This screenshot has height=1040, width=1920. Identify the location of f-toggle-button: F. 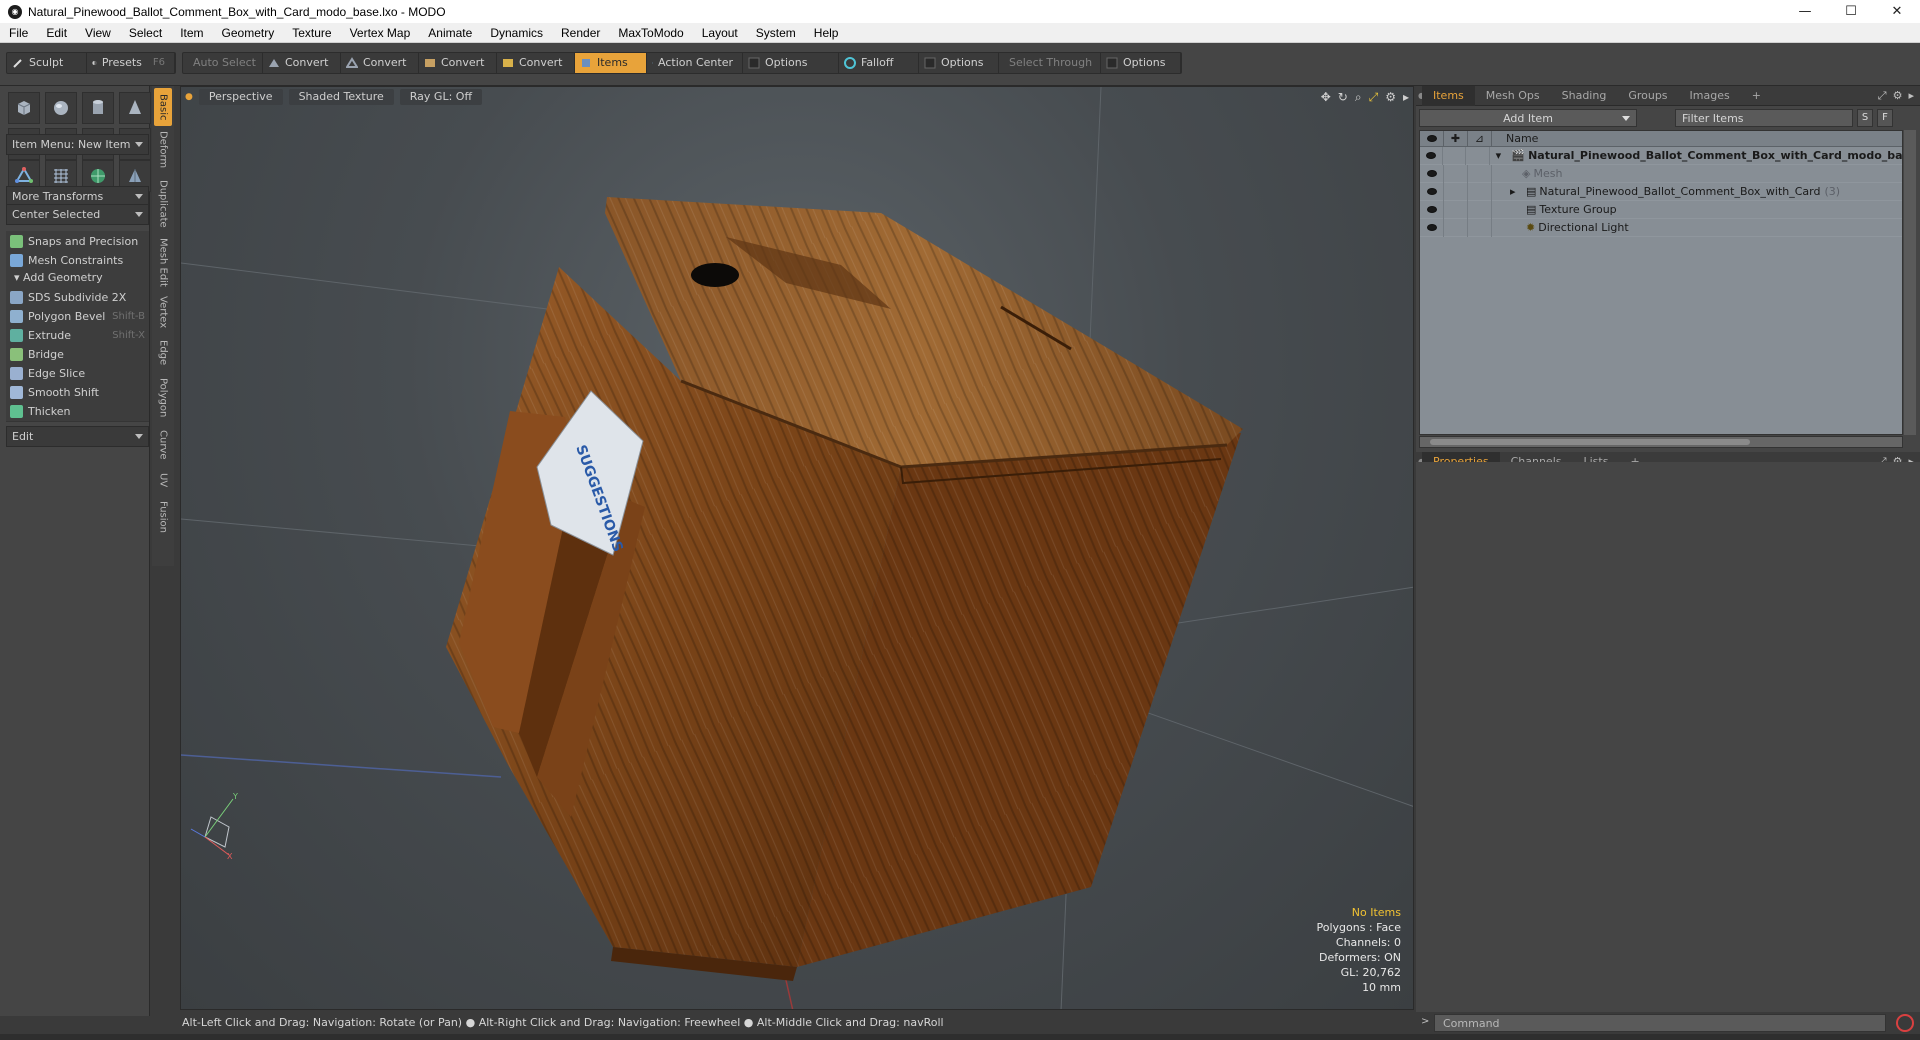
(1885, 118).